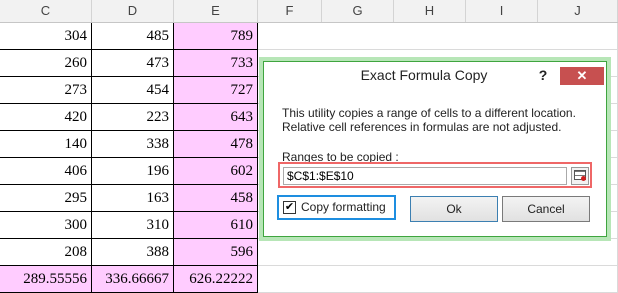 The image size is (618, 293). I want to click on copy-formatting-checkbox: ✔, so click(289, 207).